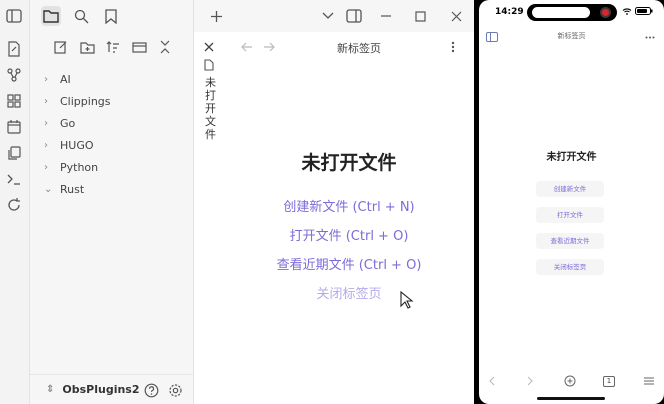 The height and width of the screenshot is (404, 664). Describe the element at coordinates (570, 215) in the screenshot. I see `phone-open-file-button: 打开文件` at that location.